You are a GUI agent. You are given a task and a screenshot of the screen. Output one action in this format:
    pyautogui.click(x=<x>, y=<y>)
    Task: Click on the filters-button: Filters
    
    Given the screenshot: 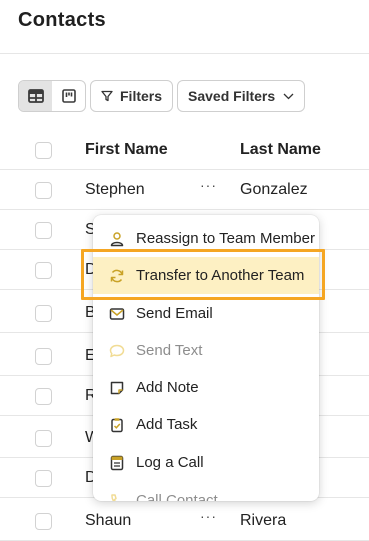 What is the action you would take?
    pyautogui.click(x=132, y=96)
    